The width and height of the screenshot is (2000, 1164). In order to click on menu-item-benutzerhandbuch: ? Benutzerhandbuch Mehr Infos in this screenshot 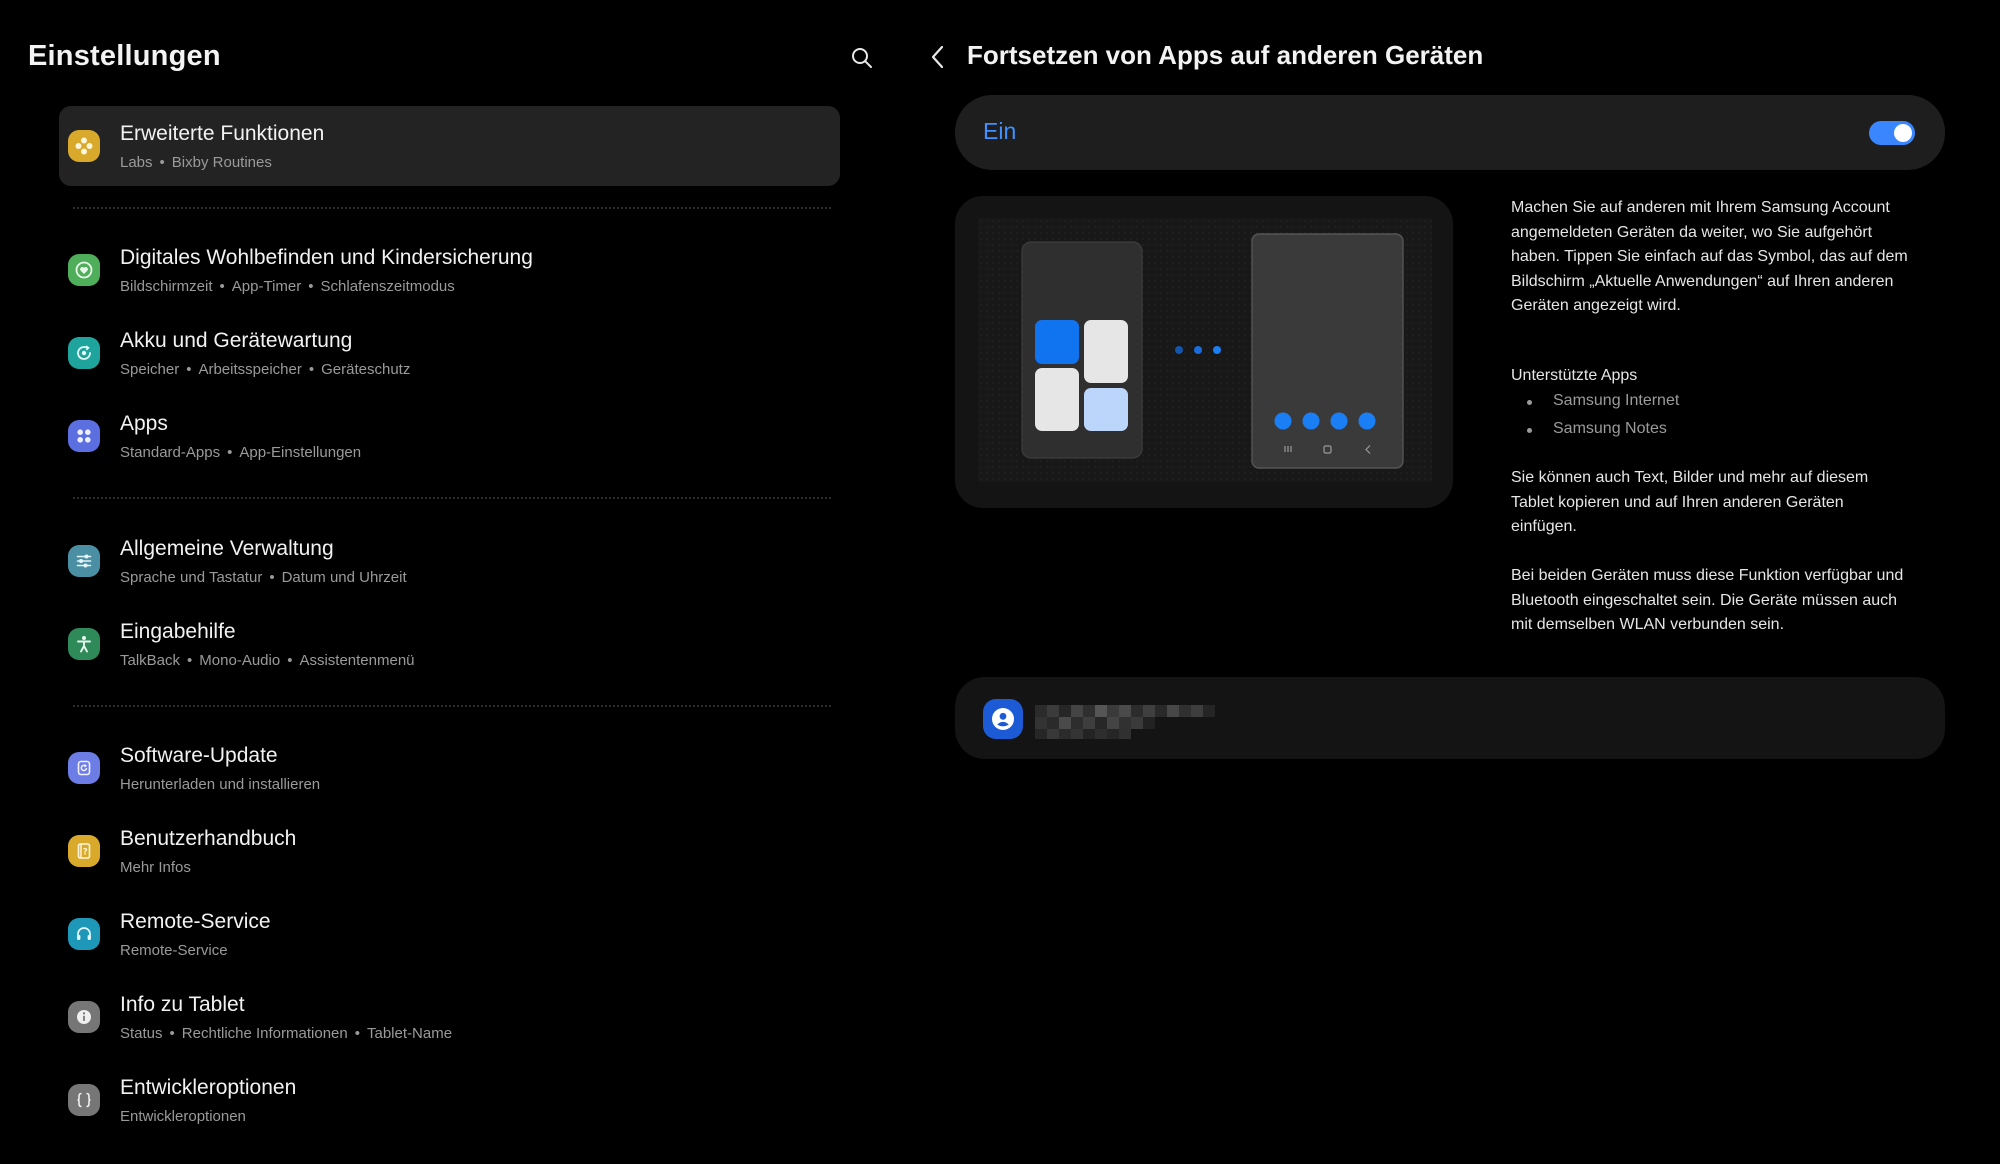, I will do `click(449, 851)`.